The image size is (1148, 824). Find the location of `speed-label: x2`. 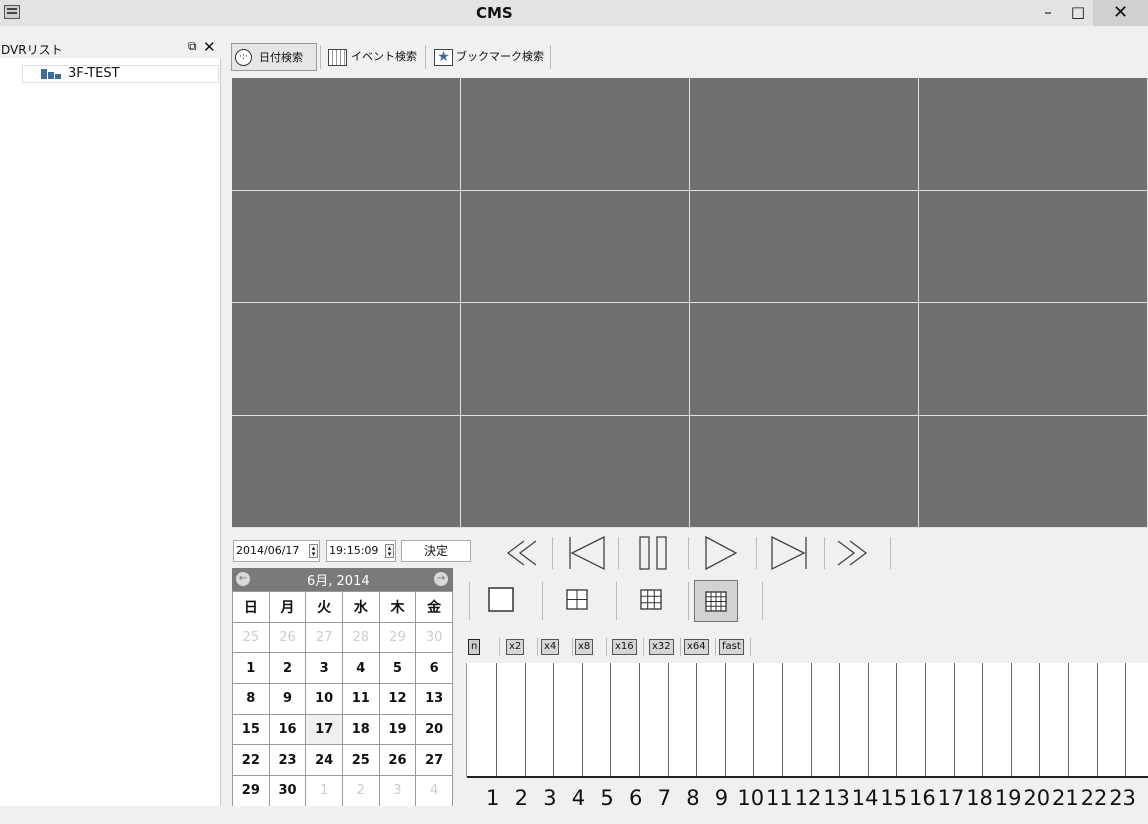

speed-label: x2 is located at coordinates (515, 647).